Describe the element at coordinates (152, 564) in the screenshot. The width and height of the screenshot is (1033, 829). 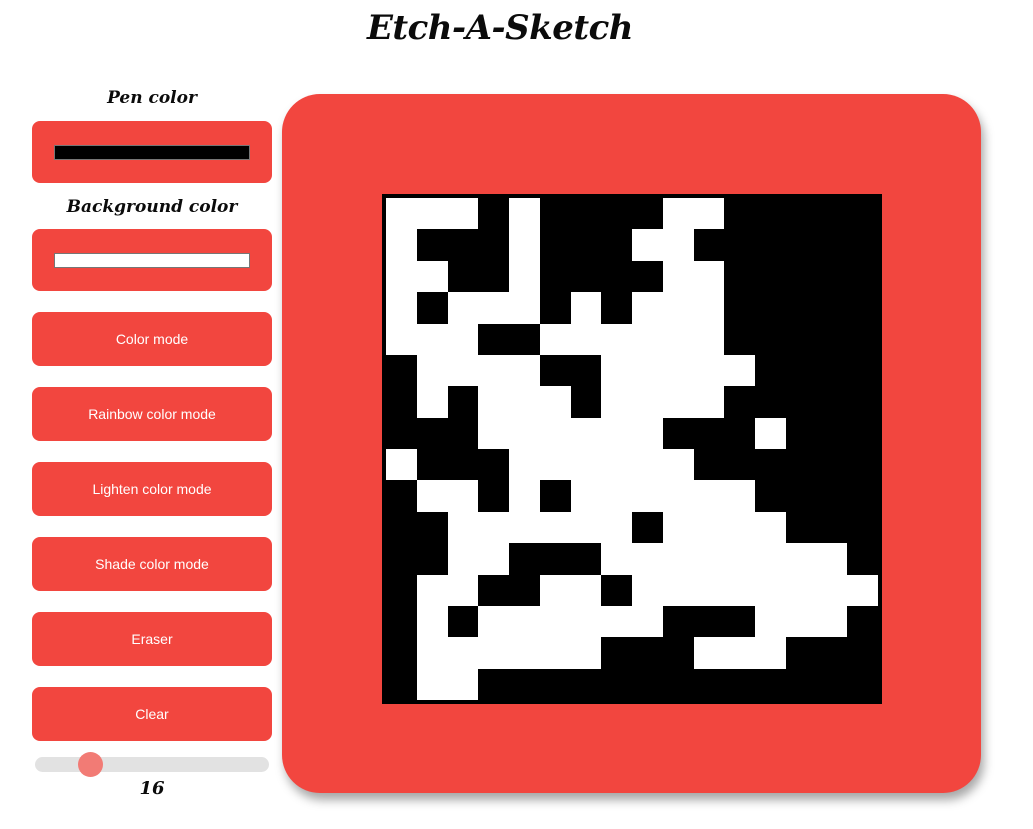
I see `shade-mode-button: Shade color mode` at that location.